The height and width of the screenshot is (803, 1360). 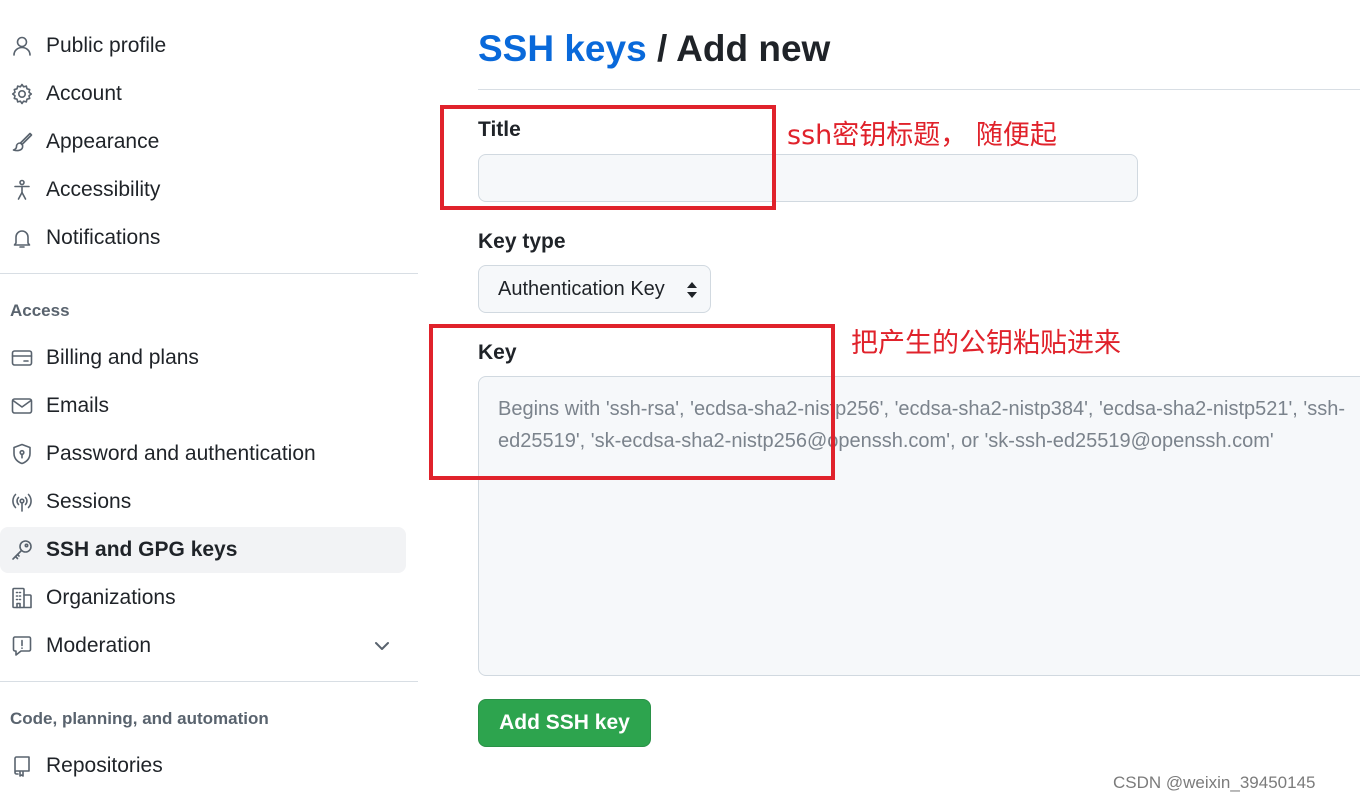 What do you see at coordinates (919, 89) in the screenshot?
I see `title-divider` at bounding box center [919, 89].